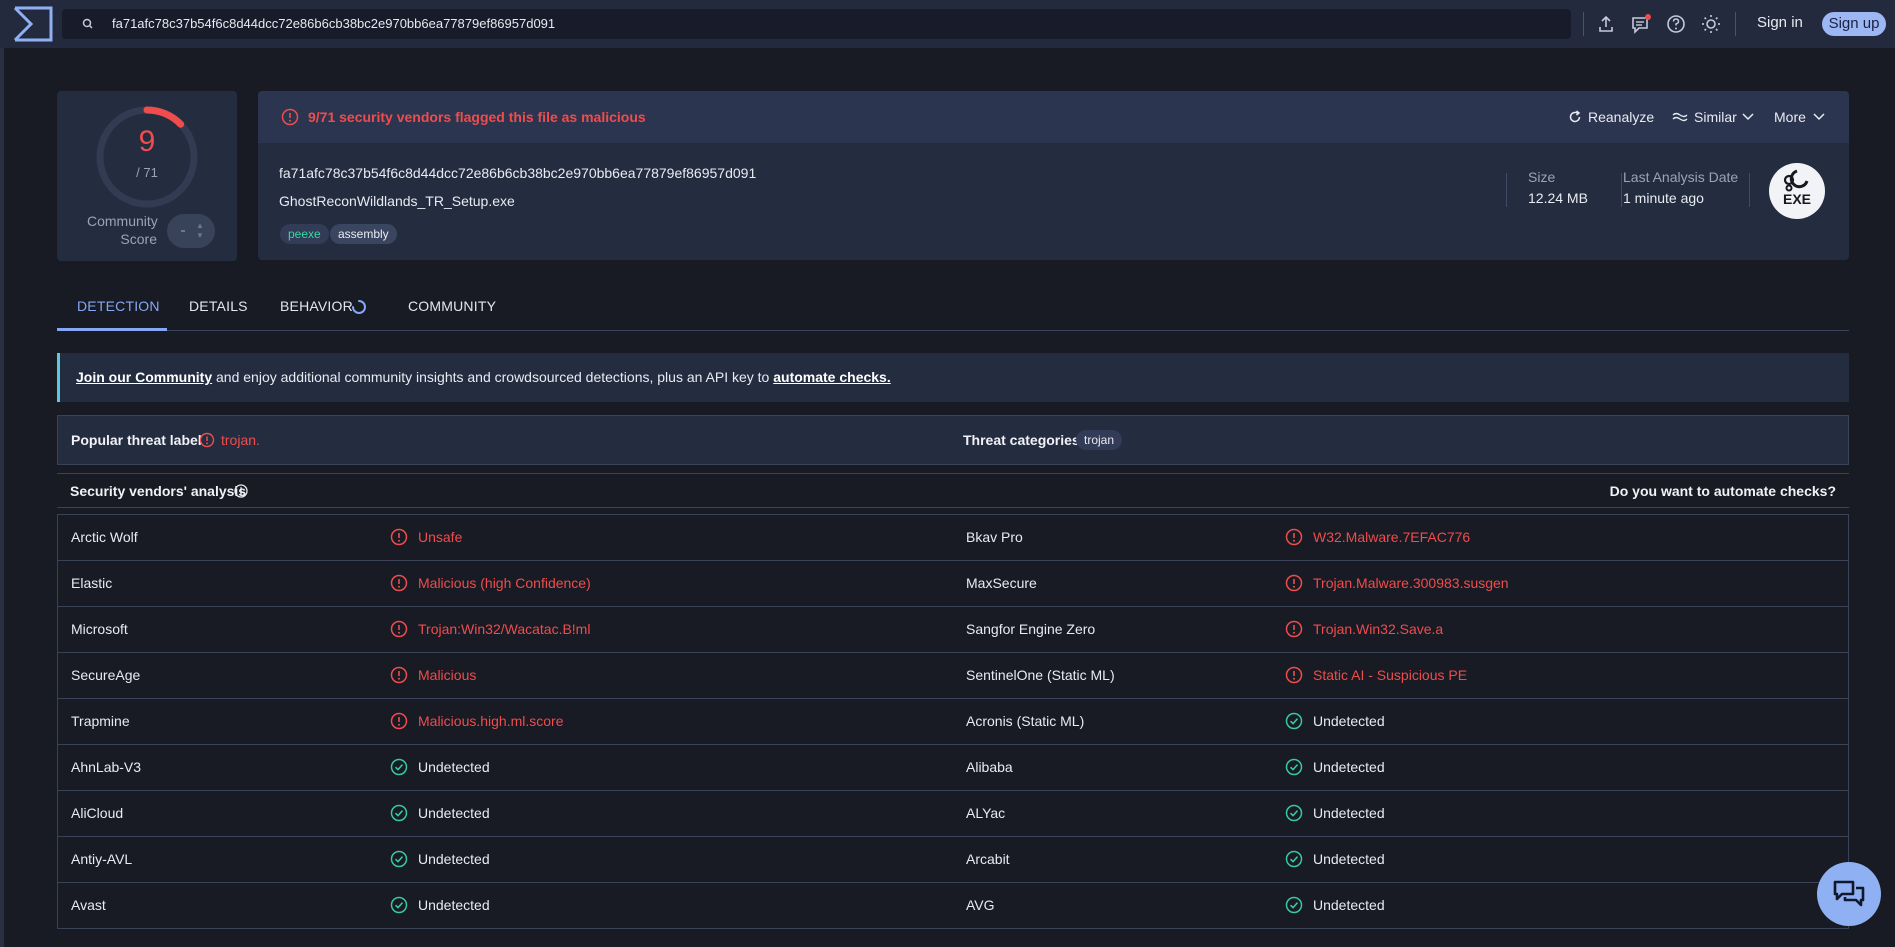 The image size is (1895, 947). Describe the element at coordinates (1797, 191) in the screenshot. I see `file-type-exe-icon: EXE` at that location.